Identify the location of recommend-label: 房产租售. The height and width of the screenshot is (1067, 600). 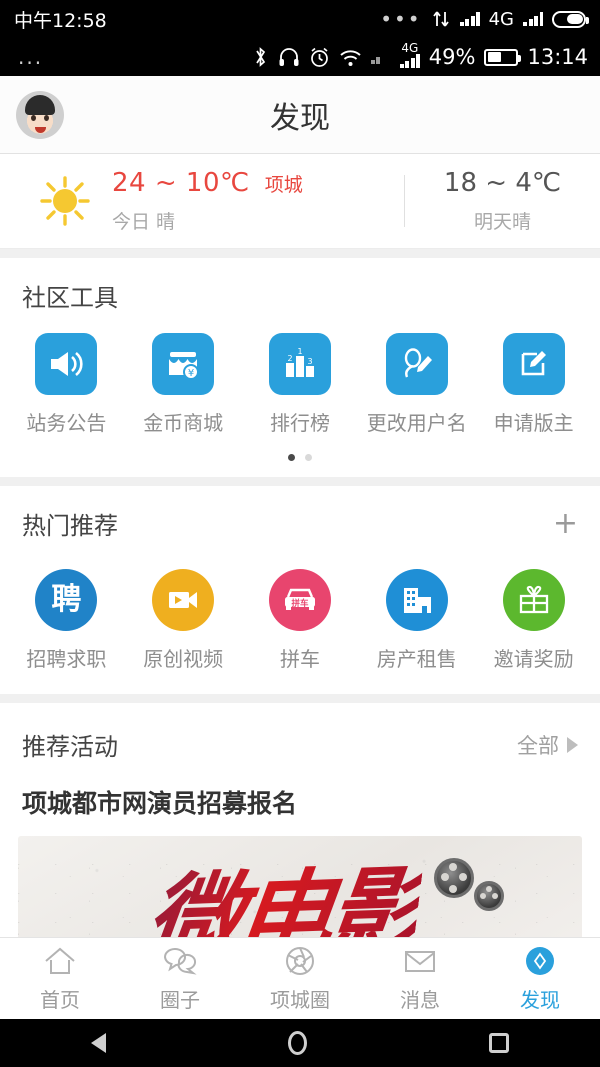
(416, 659).